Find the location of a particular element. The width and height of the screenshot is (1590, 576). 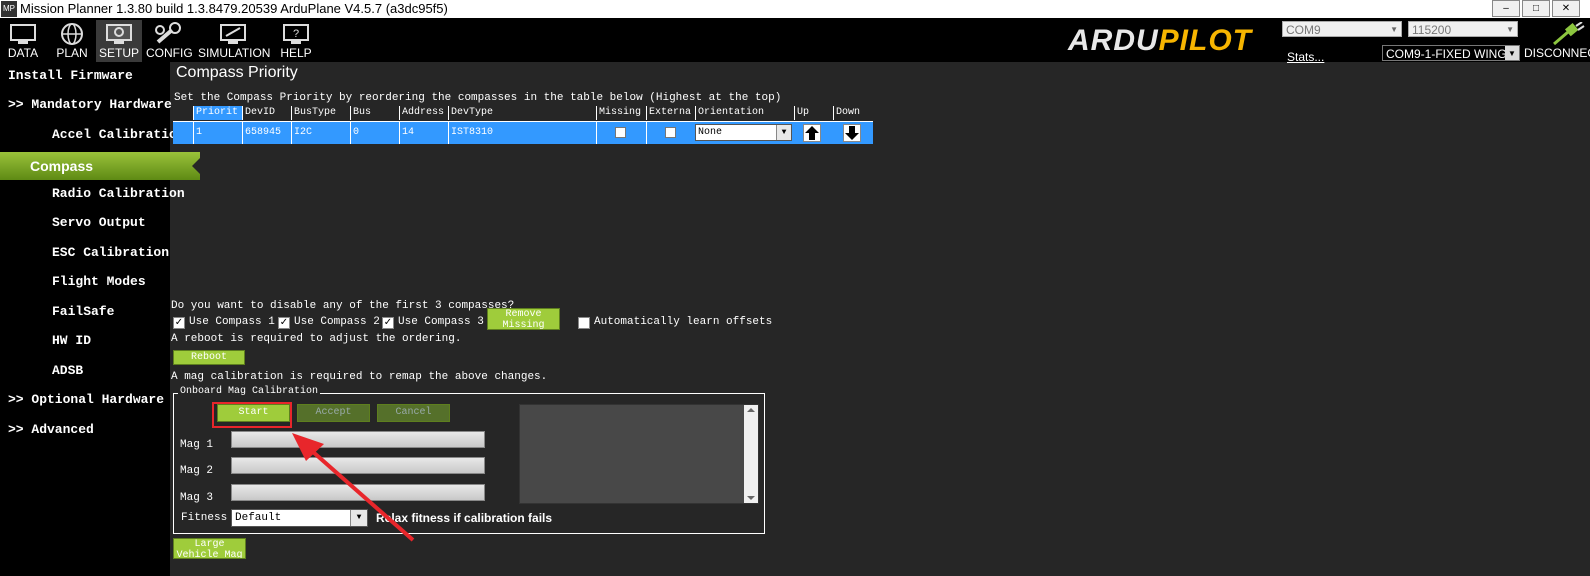

app-icon: MP is located at coordinates (9, 9).